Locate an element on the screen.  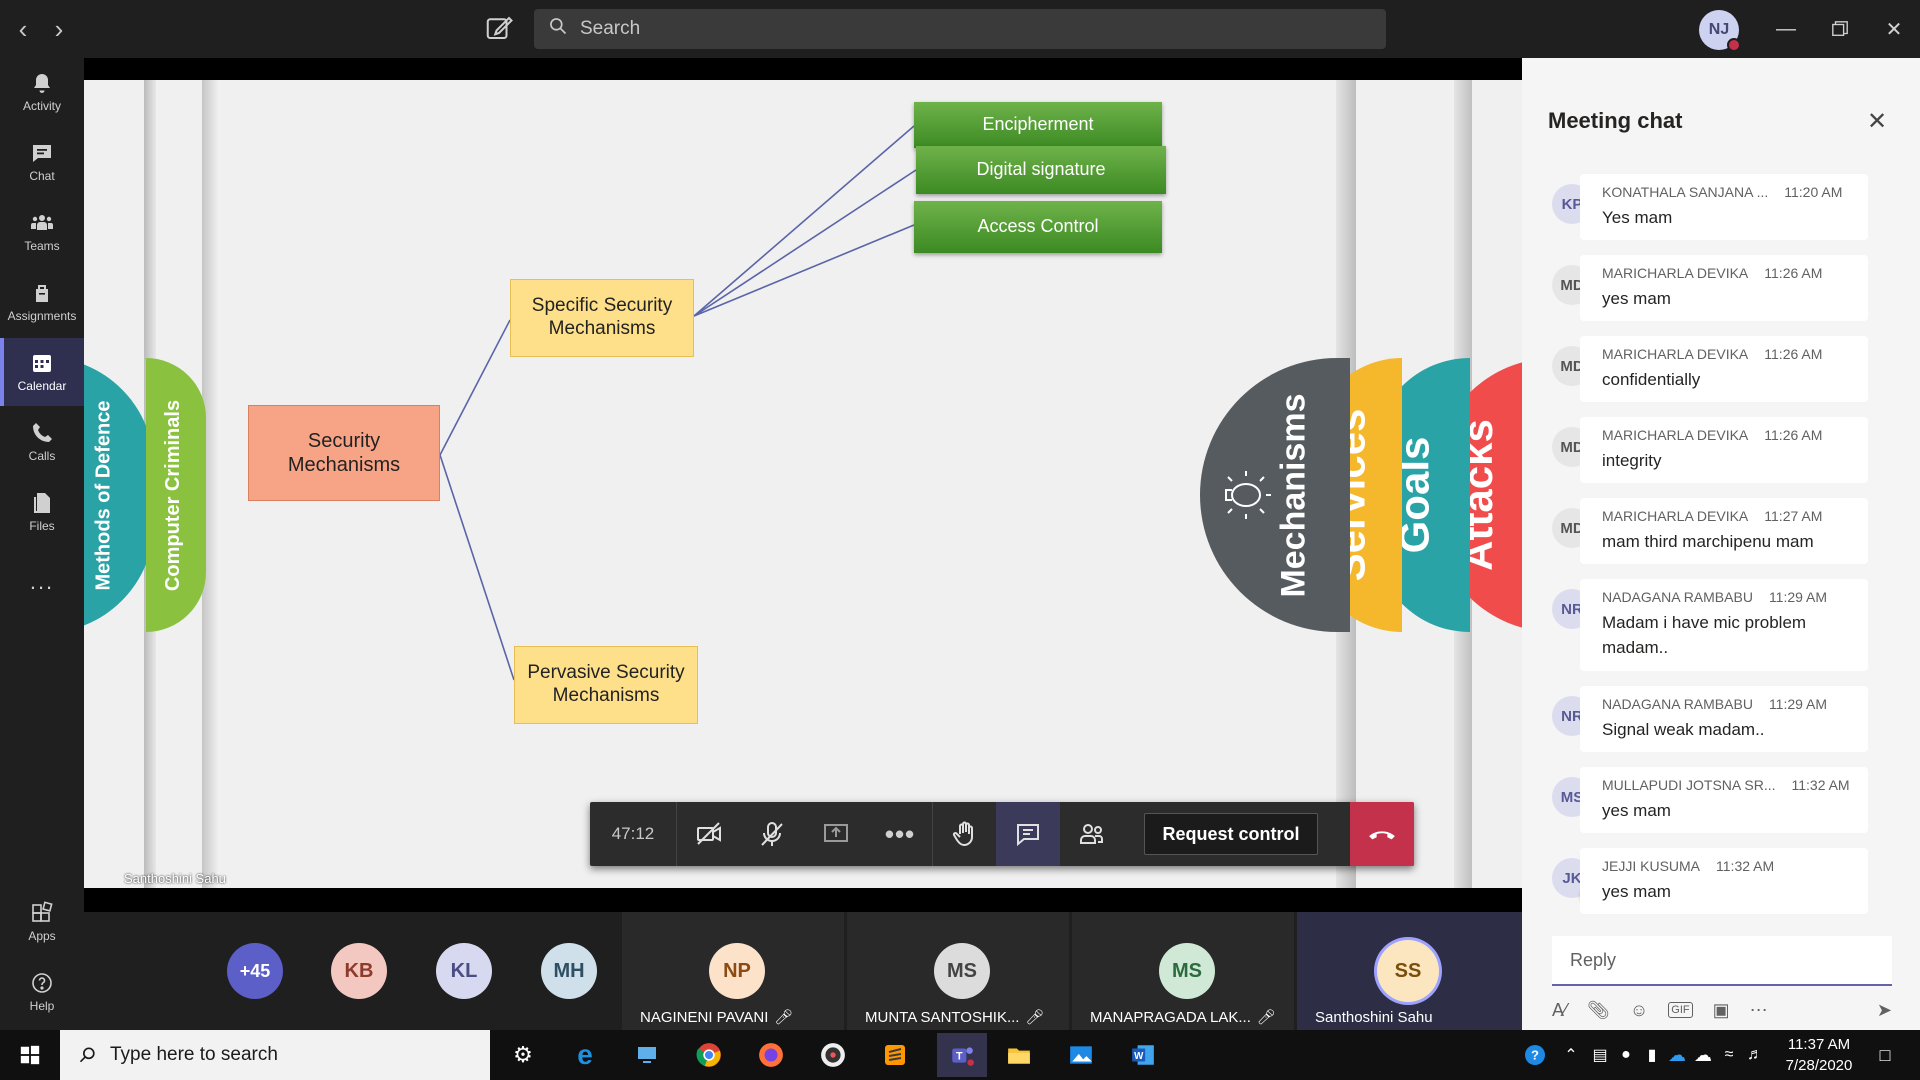
user-avatar: NJ is located at coordinates (1720, 31).